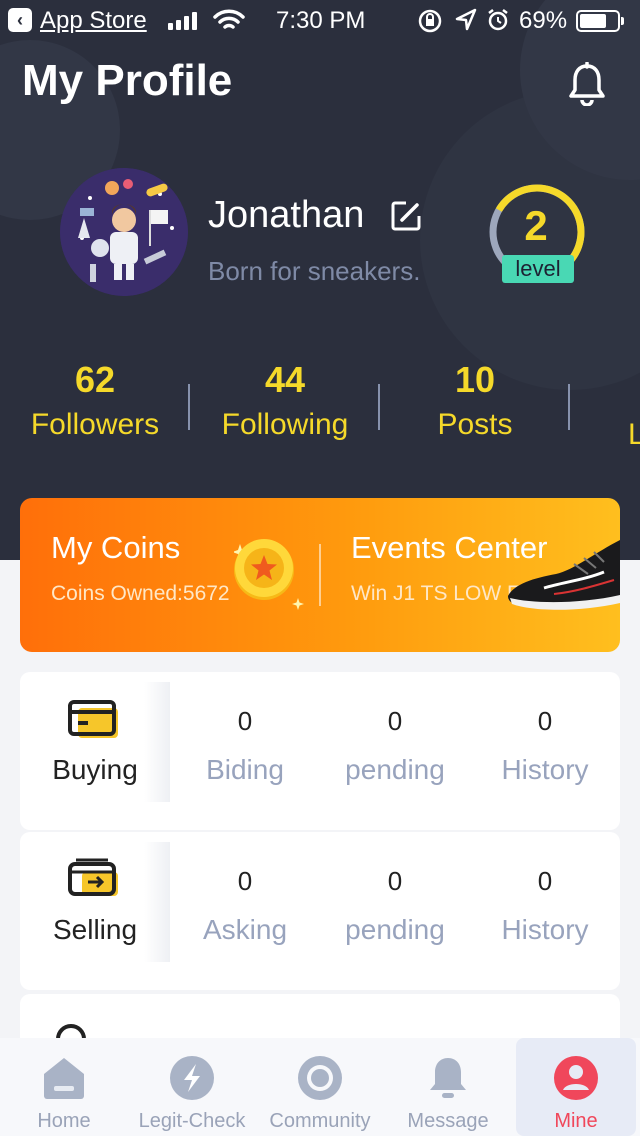 The image size is (640, 1136). I want to click on coins-owned-text: Coins Owned:5672, so click(140, 593).